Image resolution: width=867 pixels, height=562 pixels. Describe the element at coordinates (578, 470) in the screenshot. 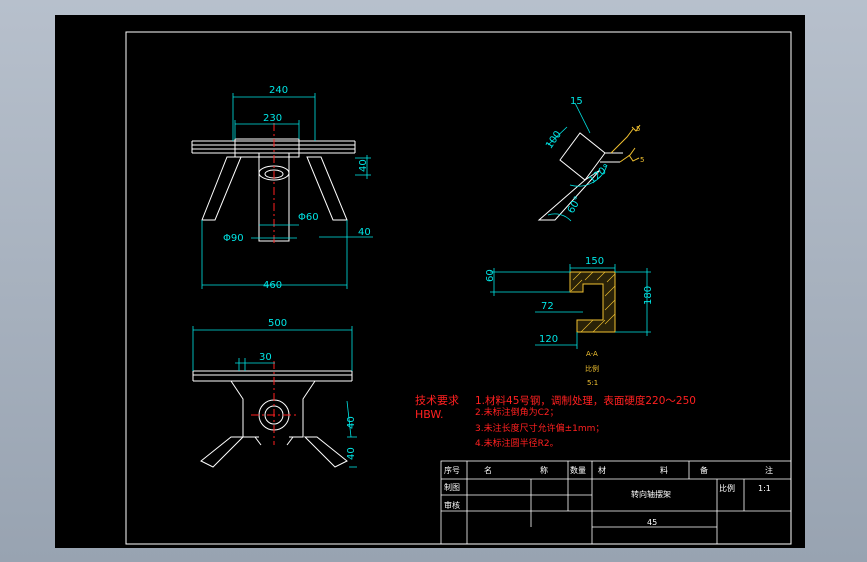

I see `tb-qty: 数量` at that location.